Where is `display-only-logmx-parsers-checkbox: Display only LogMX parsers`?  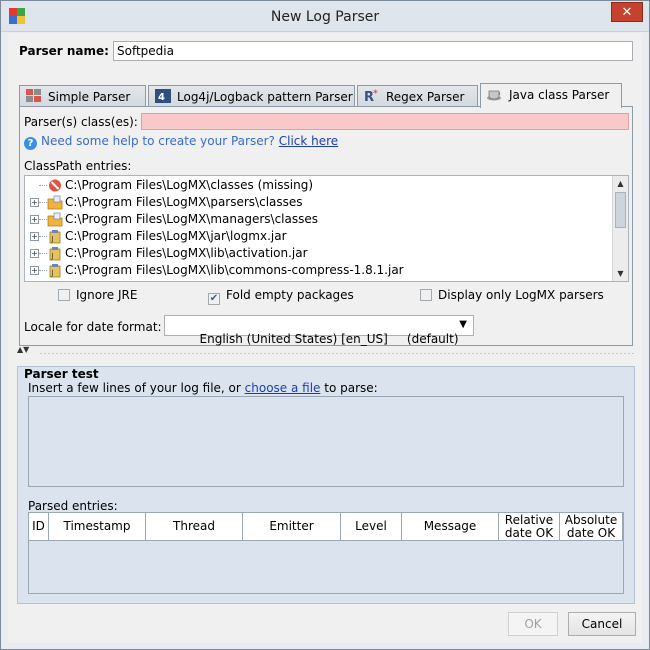
display-only-logmx-parsers-checkbox: Display only LogMX parsers is located at coordinates (512, 295).